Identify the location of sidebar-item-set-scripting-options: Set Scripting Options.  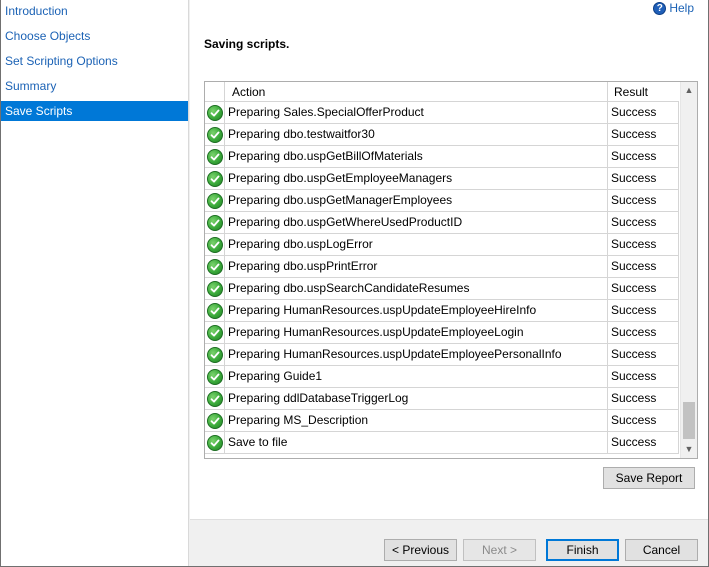
(94, 61).